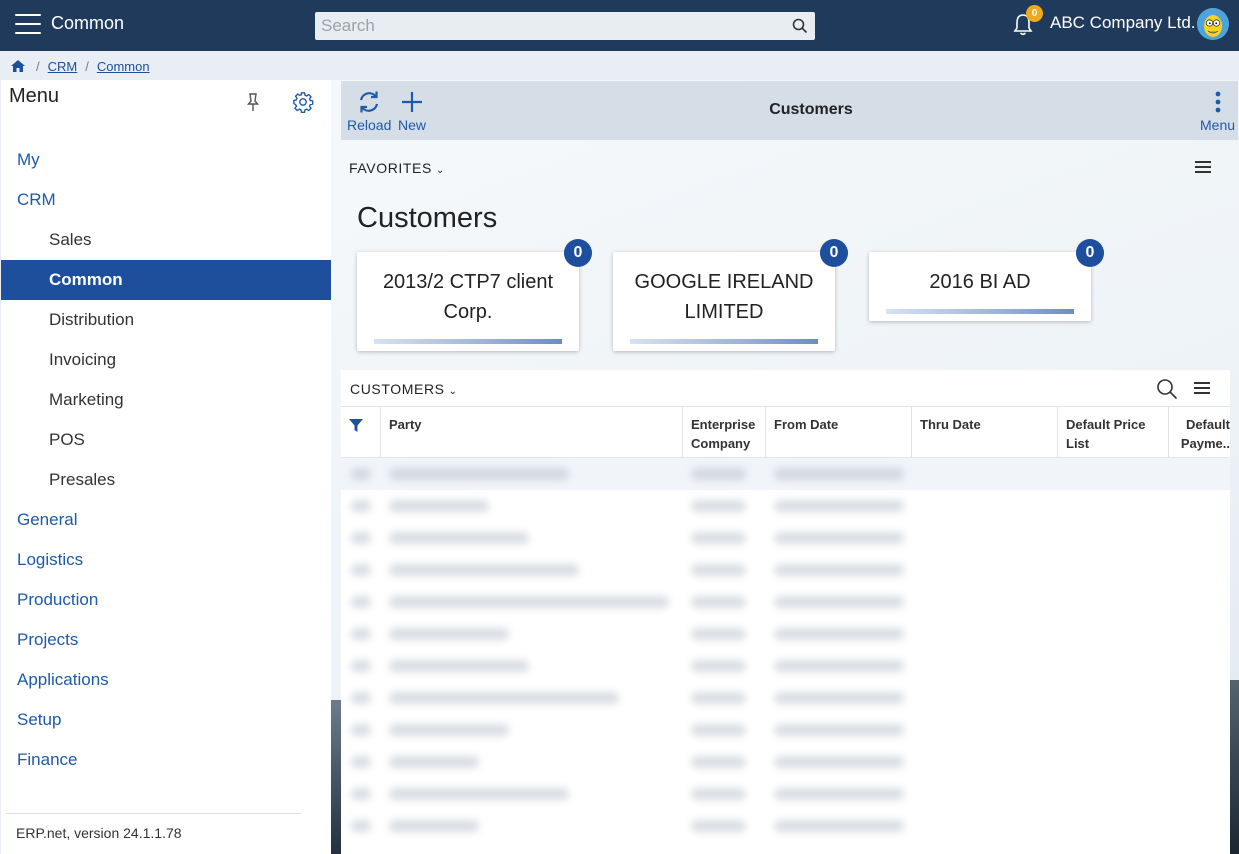 Image resolution: width=1239 pixels, height=854 pixels. I want to click on menu-item-applications: Applications, so click(166, 680).